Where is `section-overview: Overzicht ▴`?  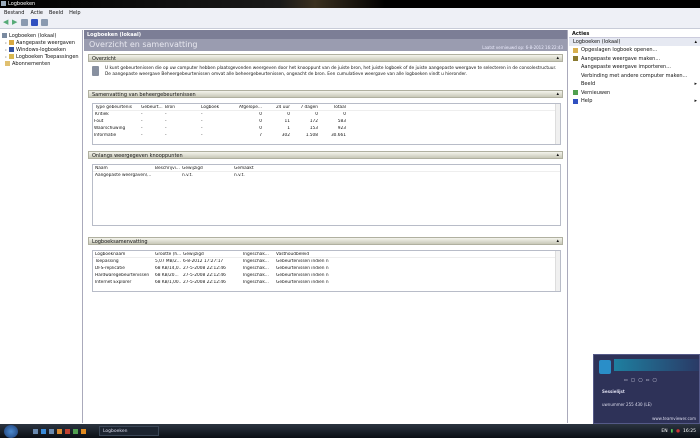
section-overview: Overzicht ▴ is located at coordinates (325, 58).